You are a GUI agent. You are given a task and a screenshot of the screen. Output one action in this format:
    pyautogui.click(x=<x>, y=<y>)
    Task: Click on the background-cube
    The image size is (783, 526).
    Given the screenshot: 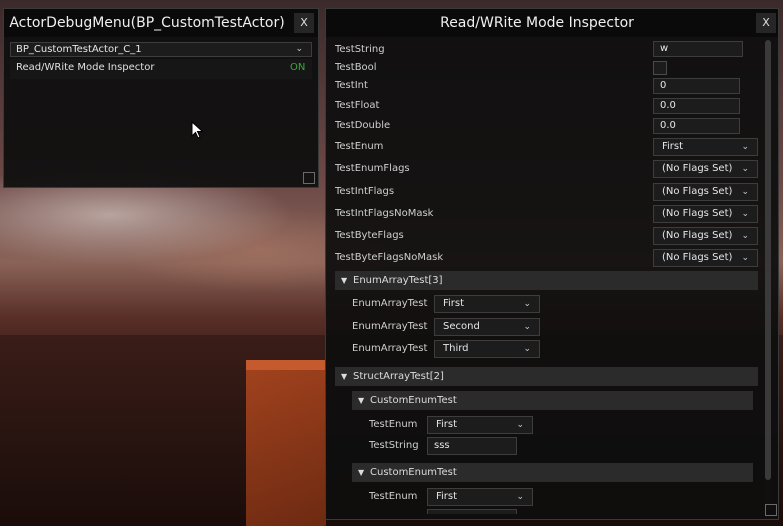 What is the action you would take?
    pyautogui.click(x=286, y=443)
    